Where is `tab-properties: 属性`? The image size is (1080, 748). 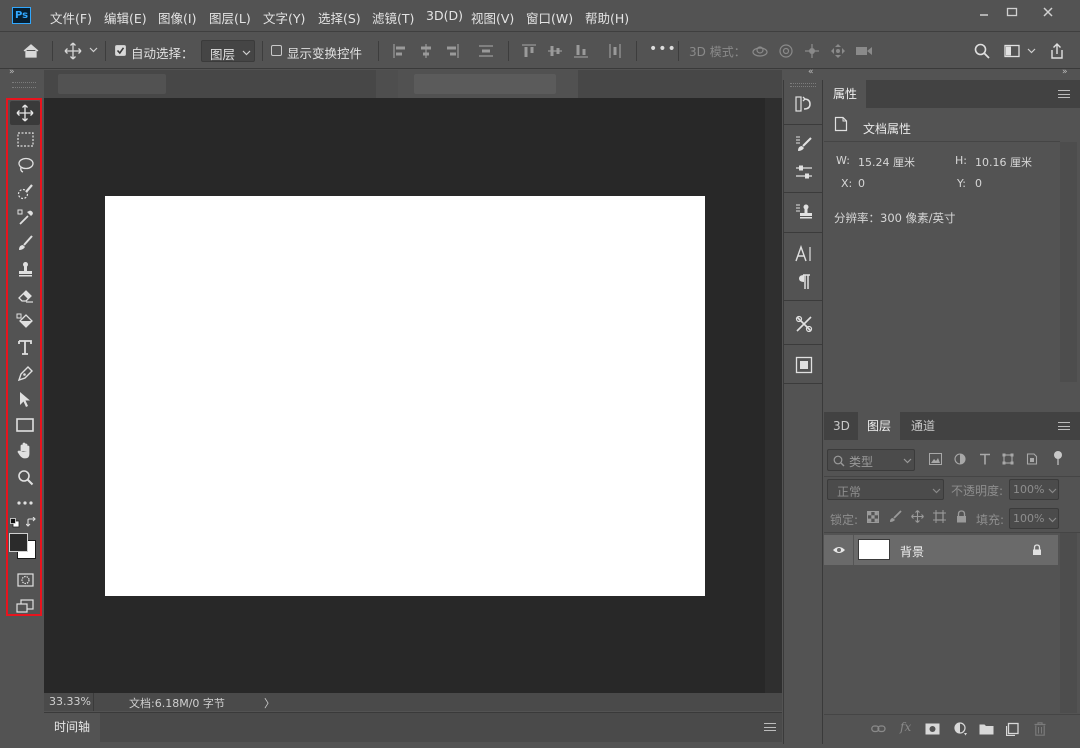
tab-properties: 属性 is located at coordinates (845, 94).